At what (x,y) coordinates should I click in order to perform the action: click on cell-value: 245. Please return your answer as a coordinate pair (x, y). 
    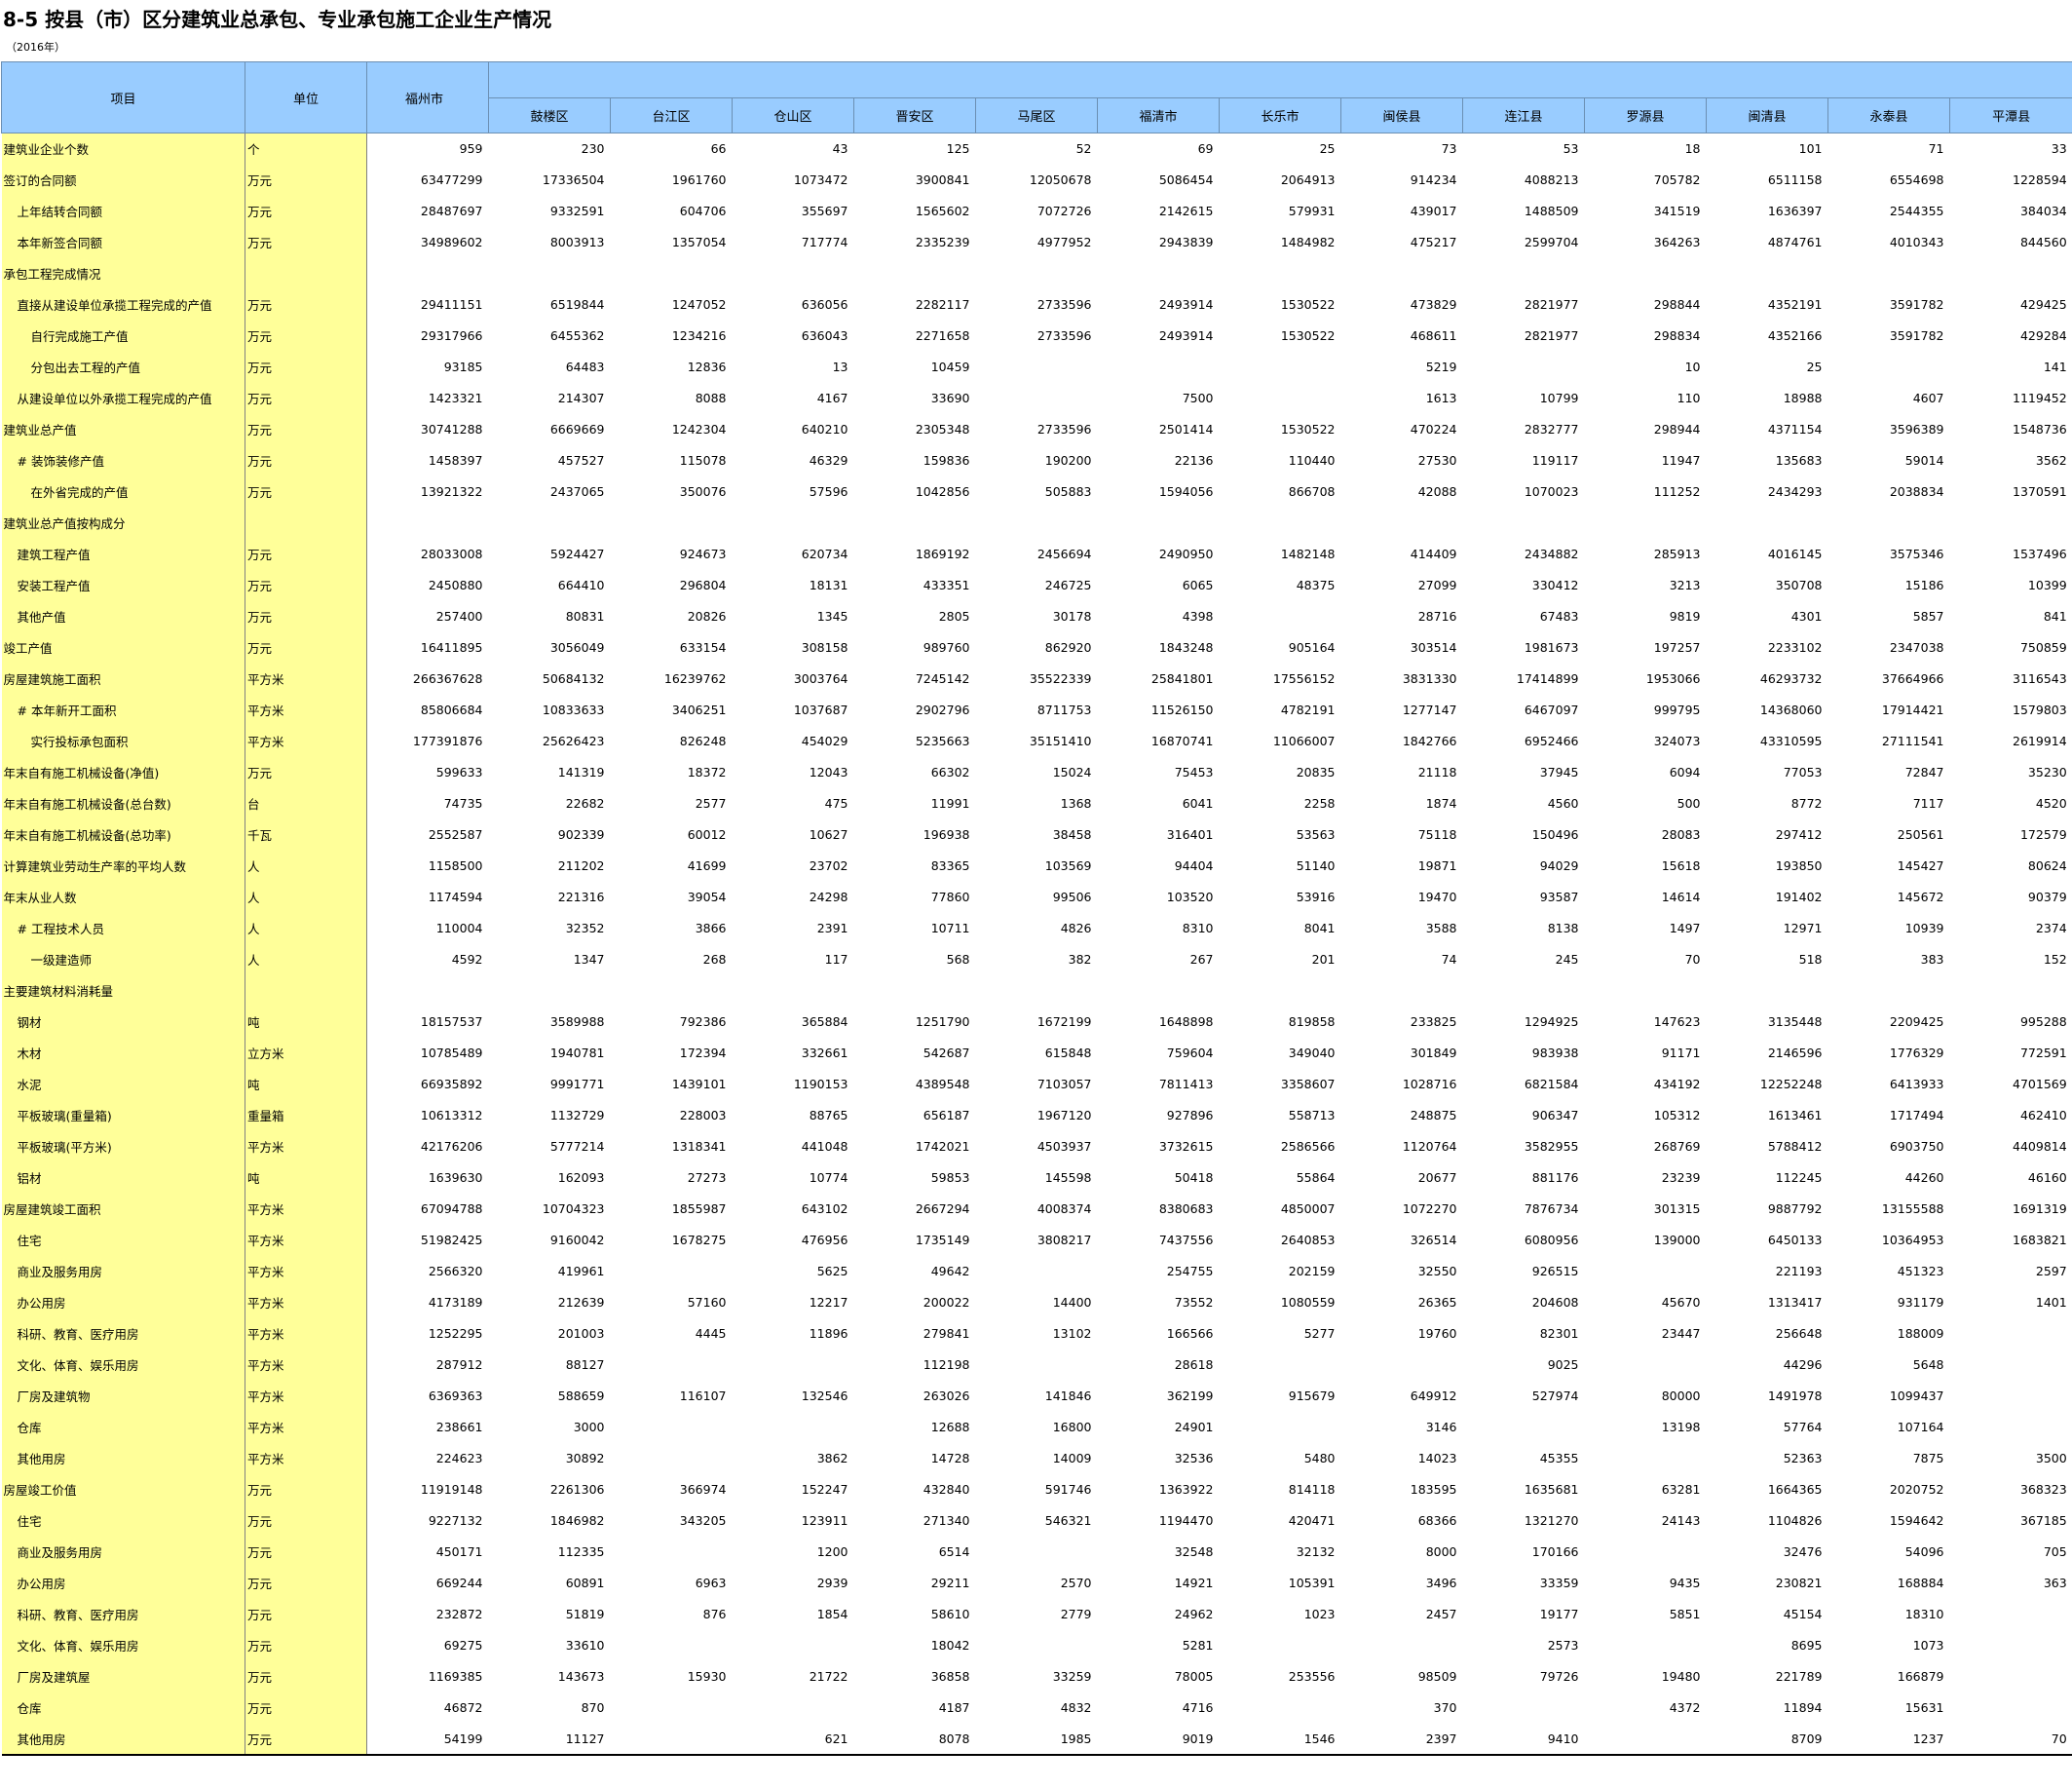
    Looking at the image, I should click on (1567, 959).